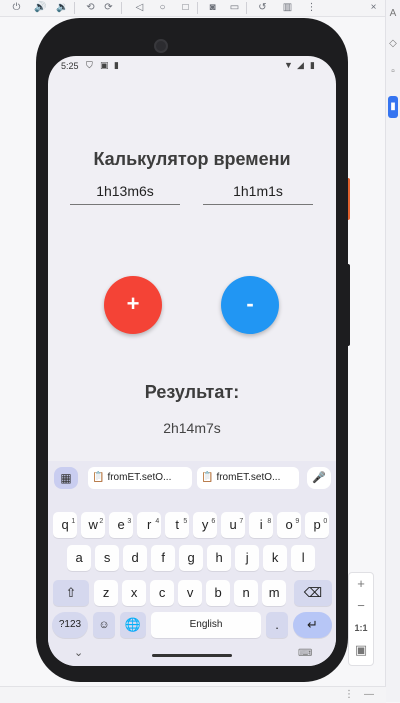  I want to click on home-gesture-handle, so click(192, 655).